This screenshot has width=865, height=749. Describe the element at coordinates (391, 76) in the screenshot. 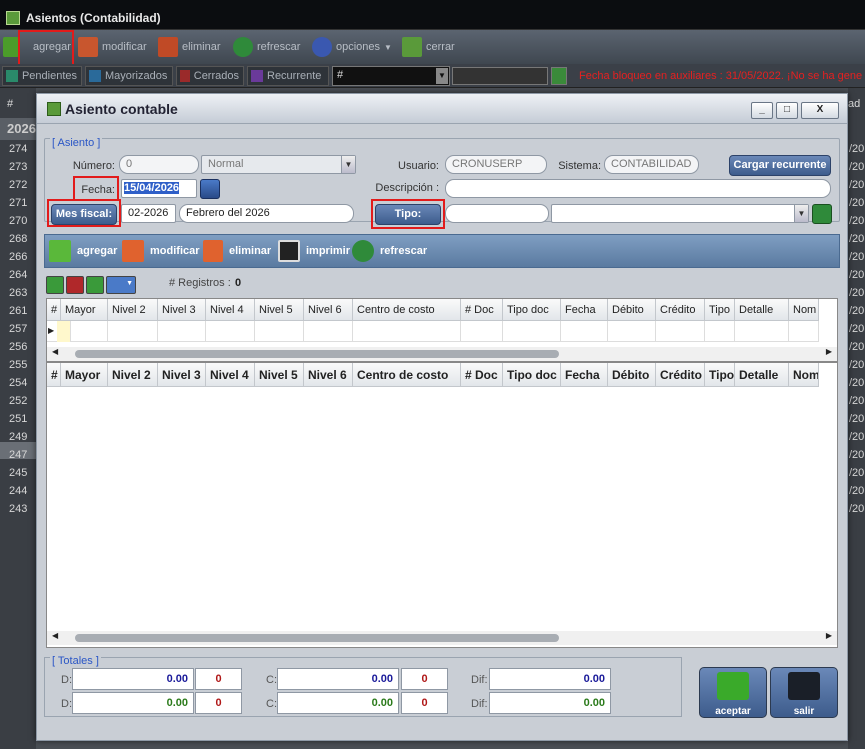

I see `hash-filter-select: # ▼` at that location.